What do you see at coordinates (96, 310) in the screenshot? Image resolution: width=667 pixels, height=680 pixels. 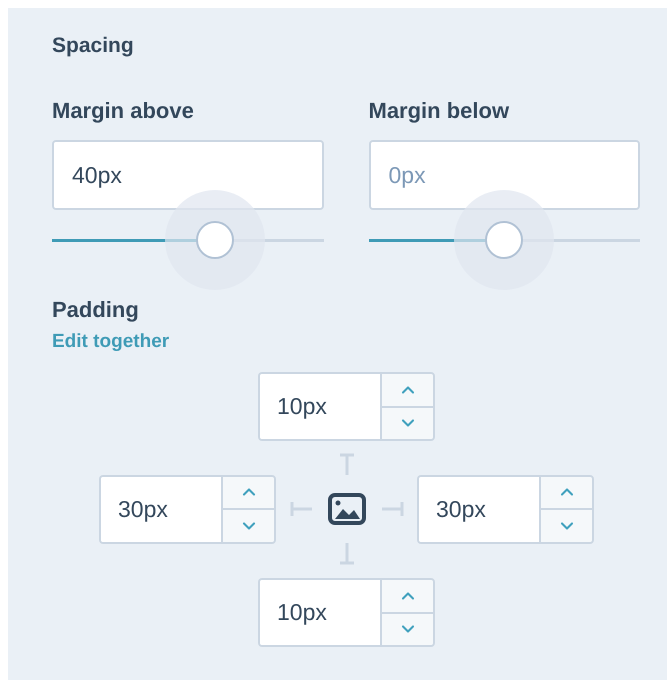 I see `section-title: Padding` at bounding box center [96, 310].